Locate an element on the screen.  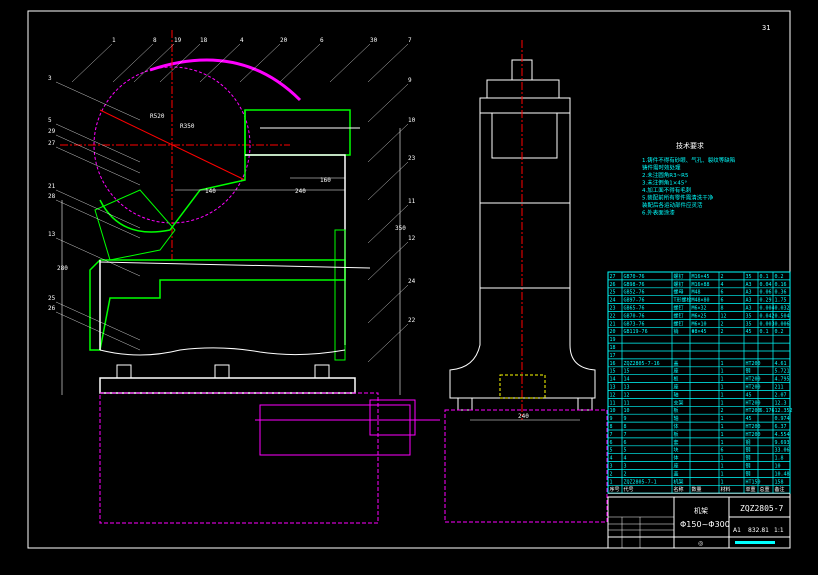
bom-cell: 轴 is located at coordinates (676, 394).